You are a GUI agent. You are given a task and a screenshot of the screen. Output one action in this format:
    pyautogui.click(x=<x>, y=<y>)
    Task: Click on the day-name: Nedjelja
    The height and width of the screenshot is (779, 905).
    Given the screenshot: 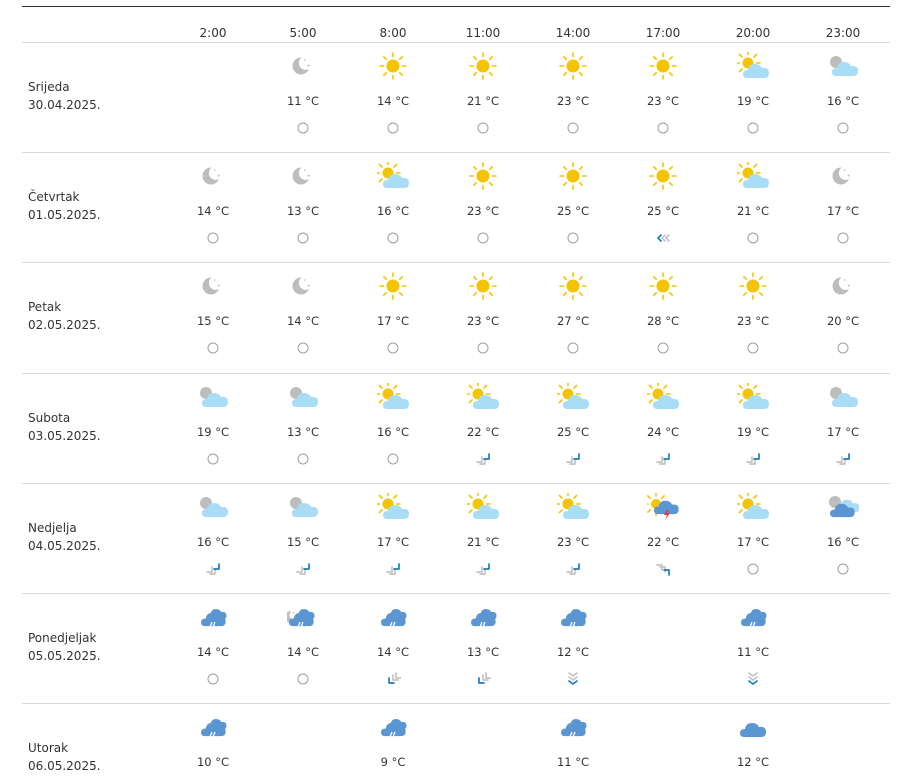 What is the action you would take?
    pyautogui.click(x=52, y=528)
    